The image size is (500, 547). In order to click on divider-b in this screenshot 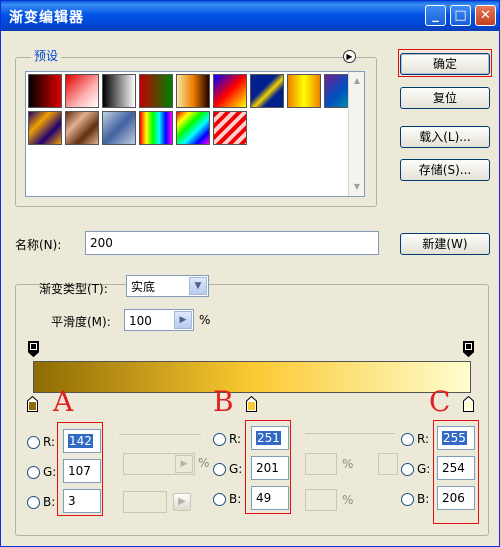, I will do `click(350, 433)`.